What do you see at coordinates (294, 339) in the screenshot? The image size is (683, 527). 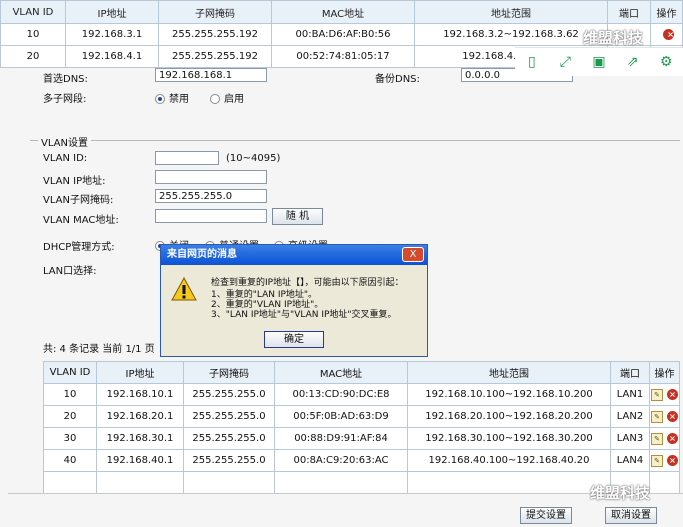 I see `ok-button: 确定` at bounding box center [294, 339].